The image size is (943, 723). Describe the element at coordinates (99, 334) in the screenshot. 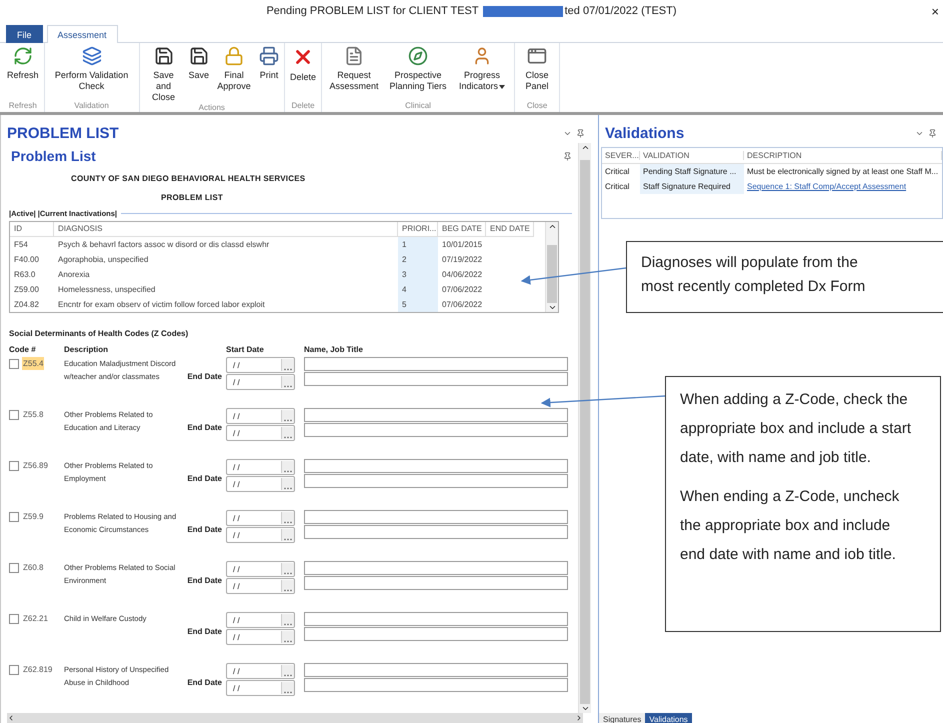

I see `section-title: Social Determinants of Health Codes (Z Codes)` at that location.